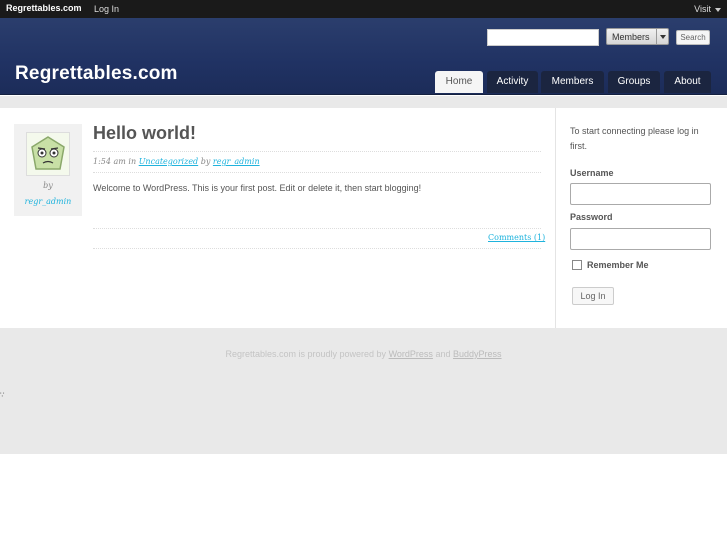  I want to click on search-scope-value: Members, so click(631, 37).